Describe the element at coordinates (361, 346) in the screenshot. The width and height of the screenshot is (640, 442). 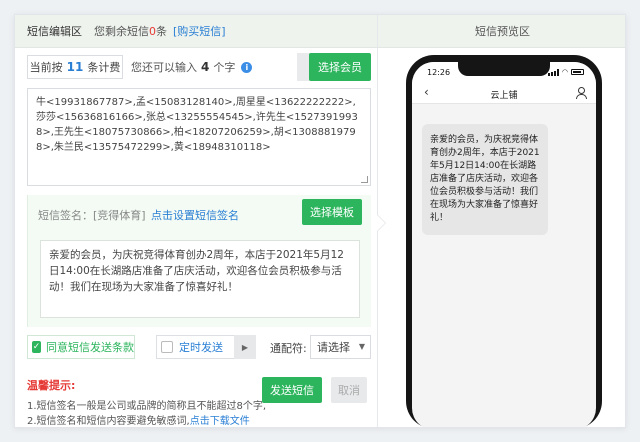
I see `chevron-down-icon: ▼` at that location.